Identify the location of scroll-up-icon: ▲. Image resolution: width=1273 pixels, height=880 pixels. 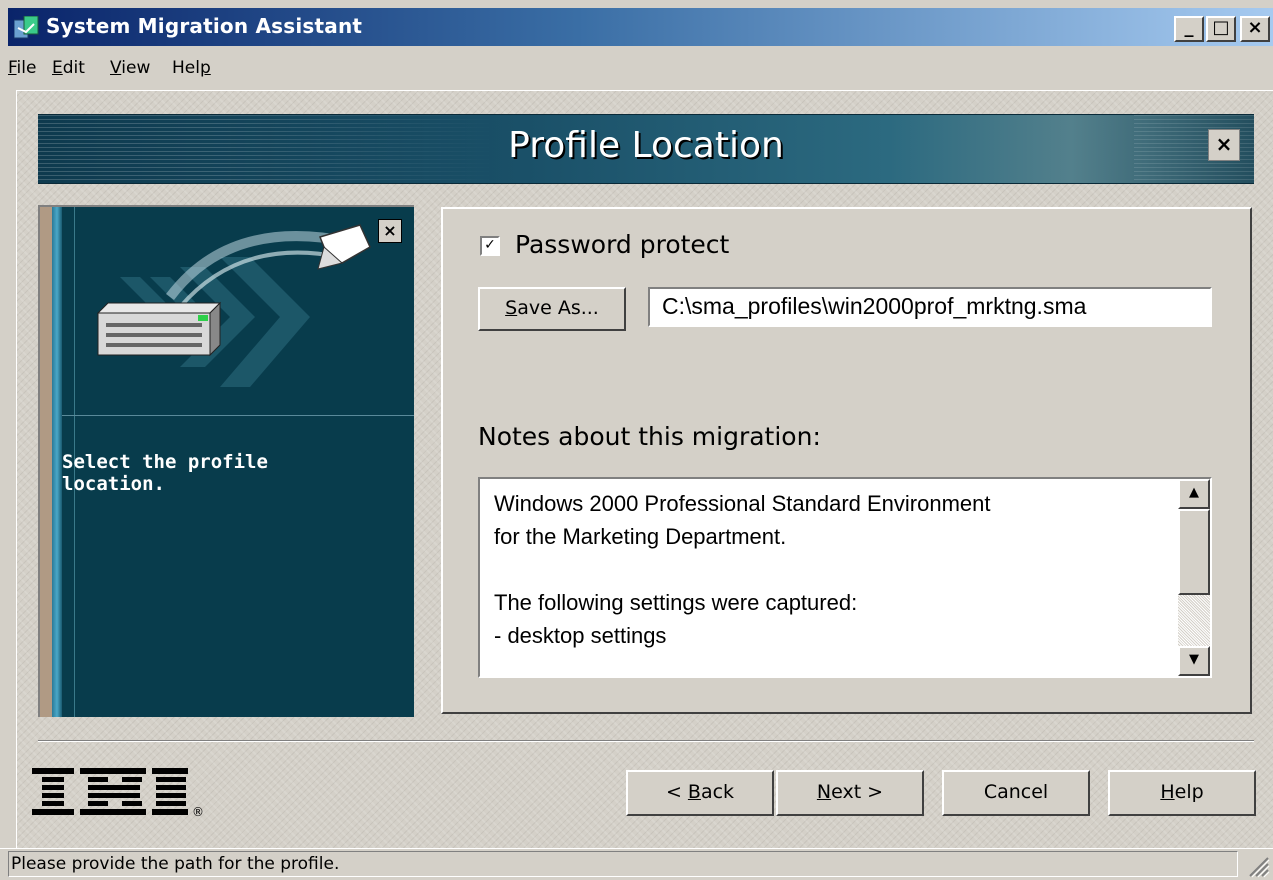
(1194, 492).